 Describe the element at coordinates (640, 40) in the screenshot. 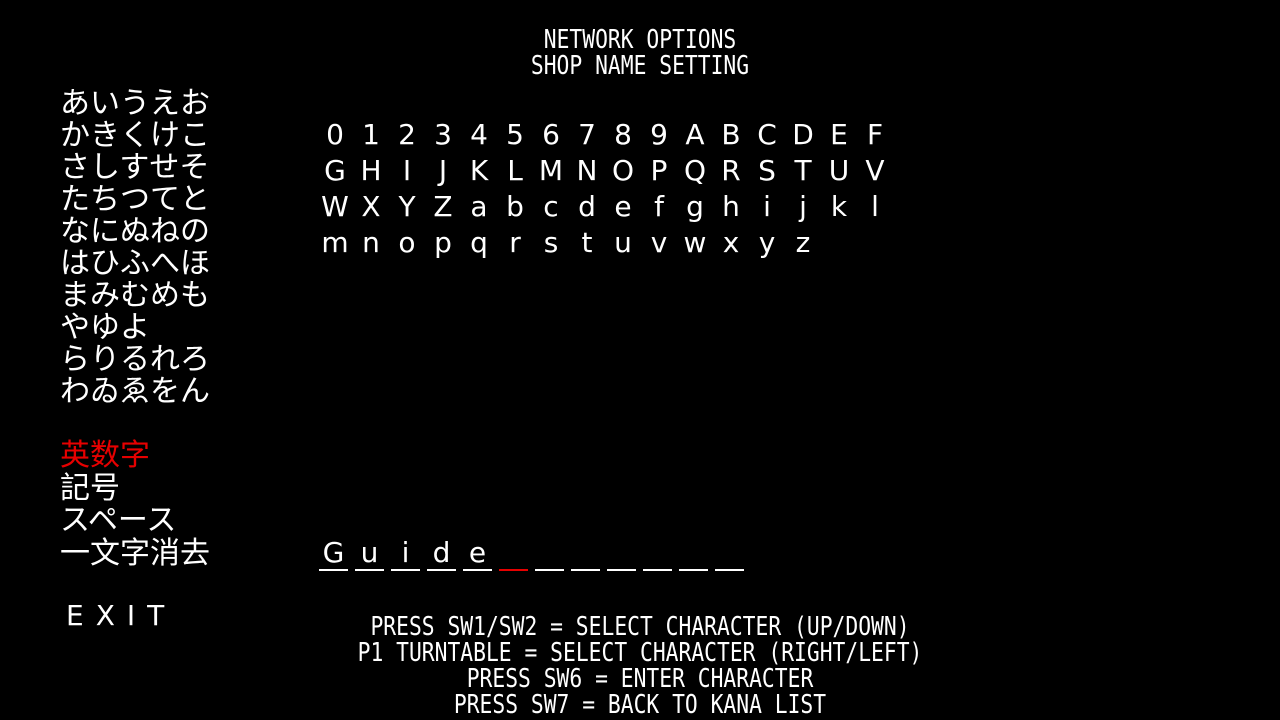

I see `screen-title: NETWORK OPTIONS` at that location.